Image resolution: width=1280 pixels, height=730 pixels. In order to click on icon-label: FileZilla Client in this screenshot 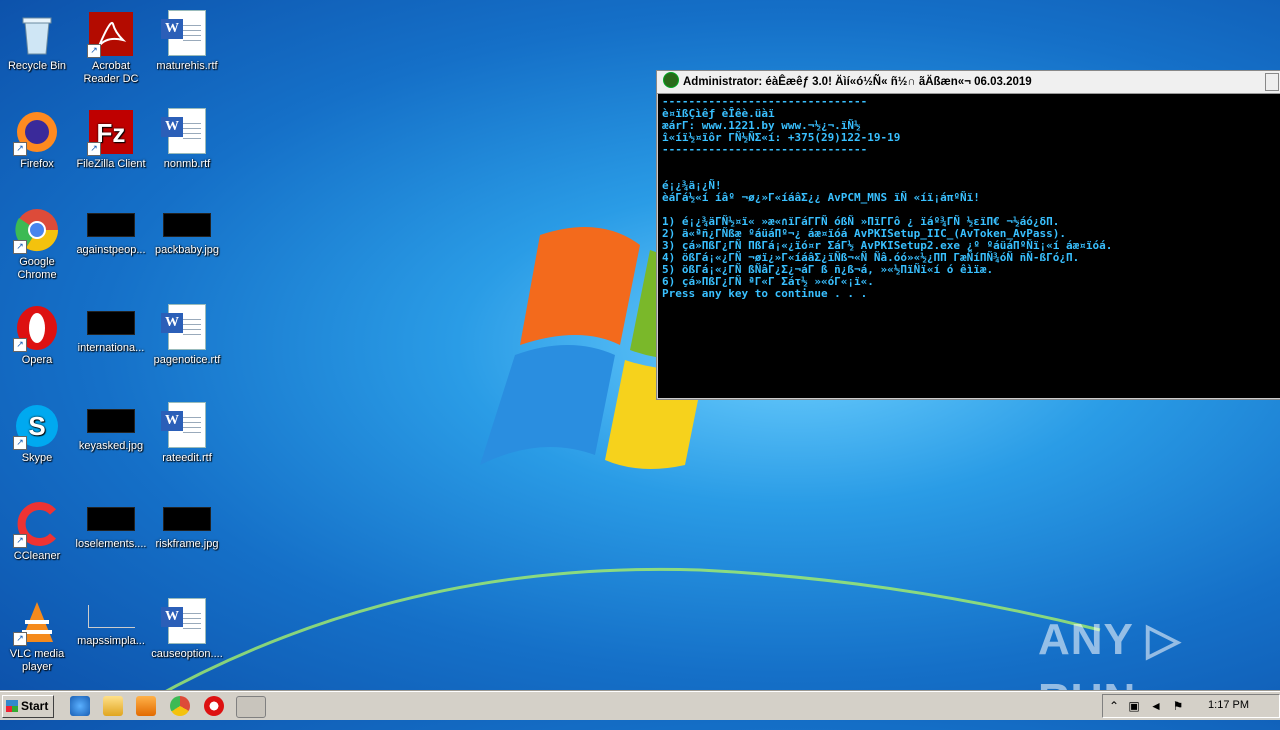, I will do `click(111, 164)`.